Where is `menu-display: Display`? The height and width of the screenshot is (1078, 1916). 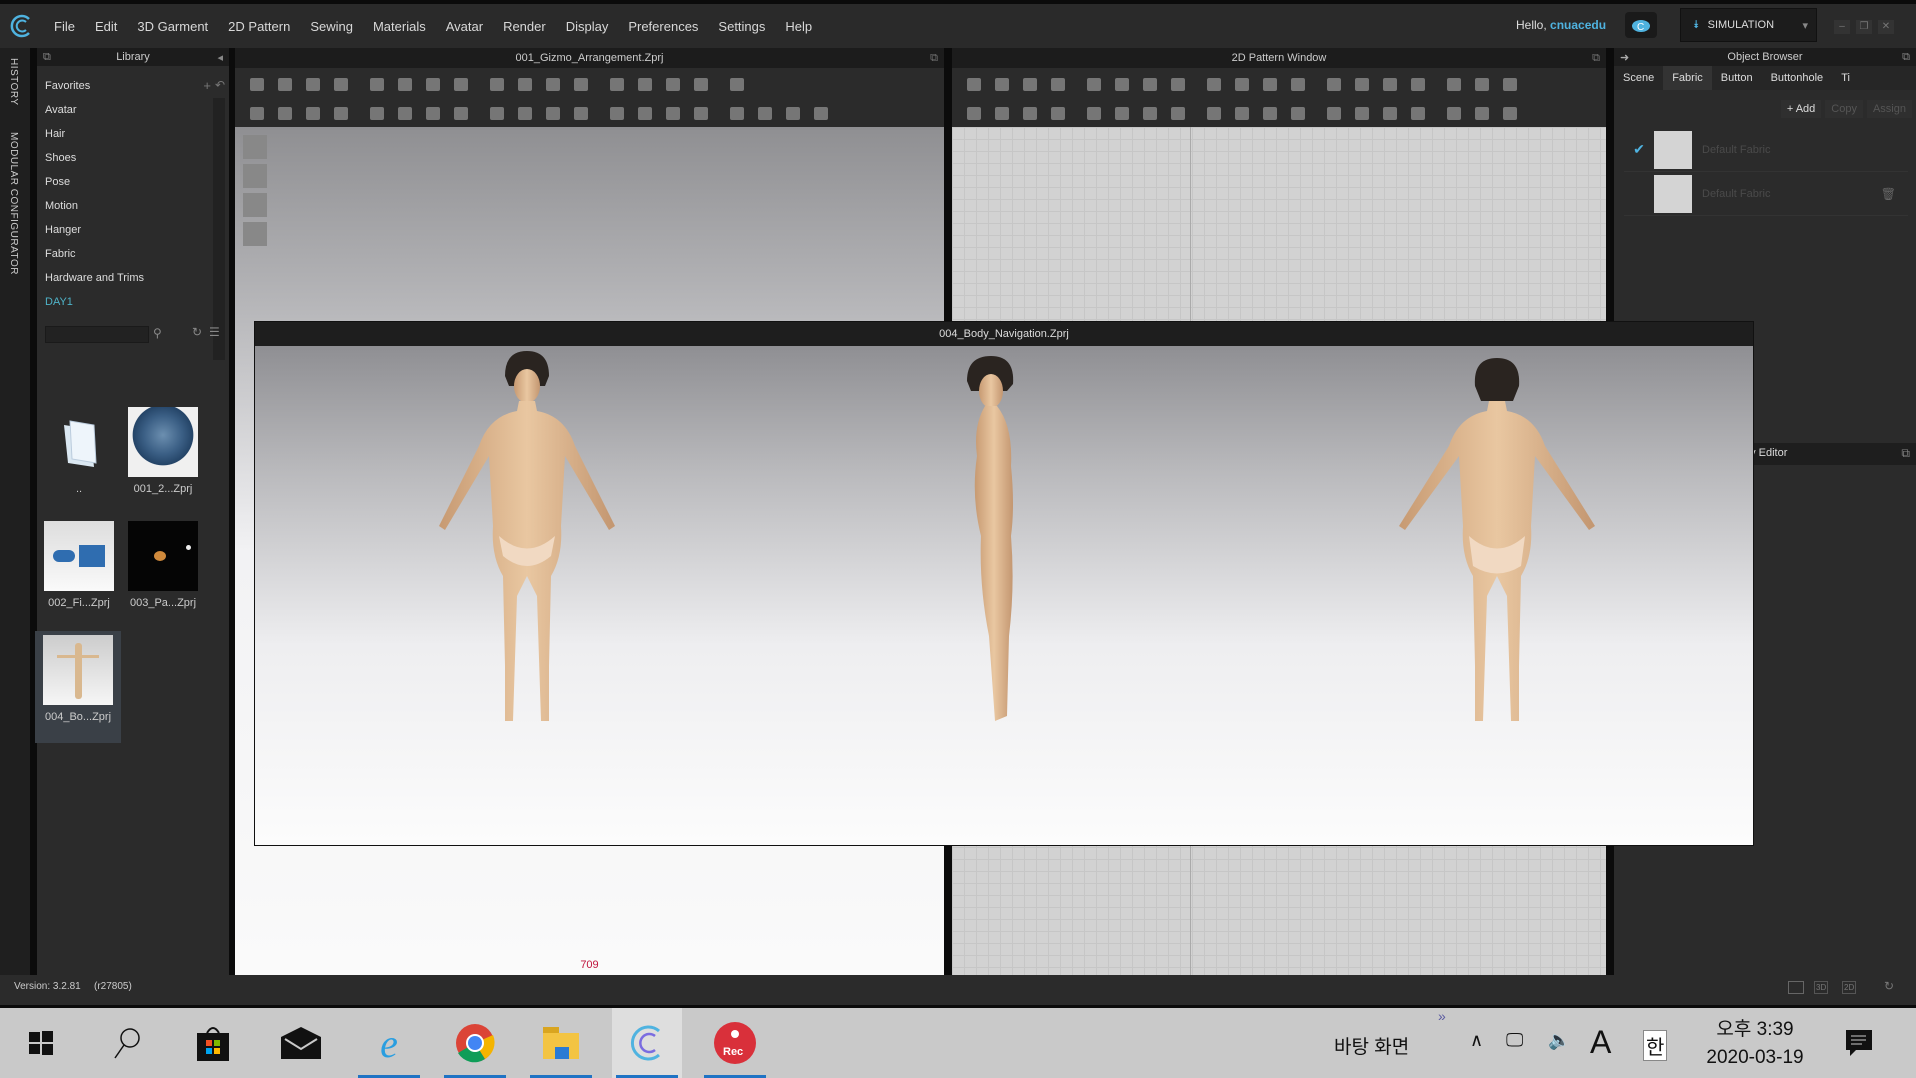
menu-display: Display is located at coordinates (587, 26).